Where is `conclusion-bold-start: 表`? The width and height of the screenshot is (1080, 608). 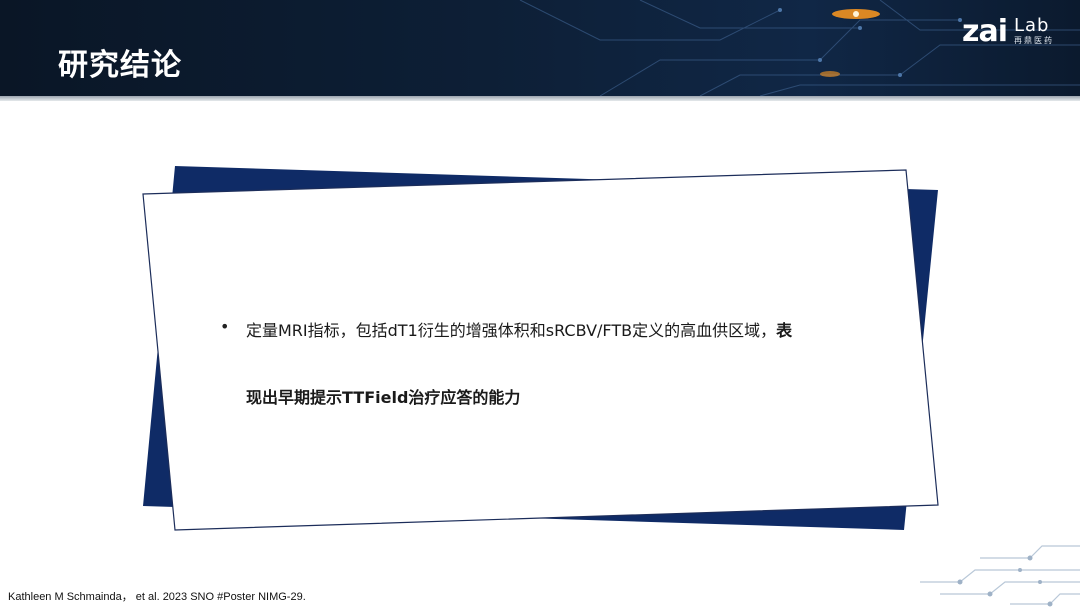
conclusion-bold-start: 表 is located at coordinates (784, 330).